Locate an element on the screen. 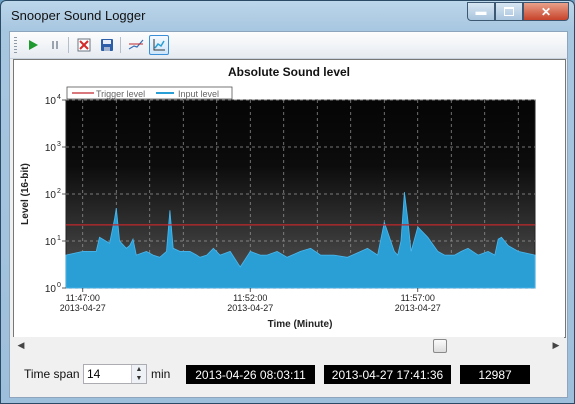  trigger-line-button is located at coordinates (136, 45).